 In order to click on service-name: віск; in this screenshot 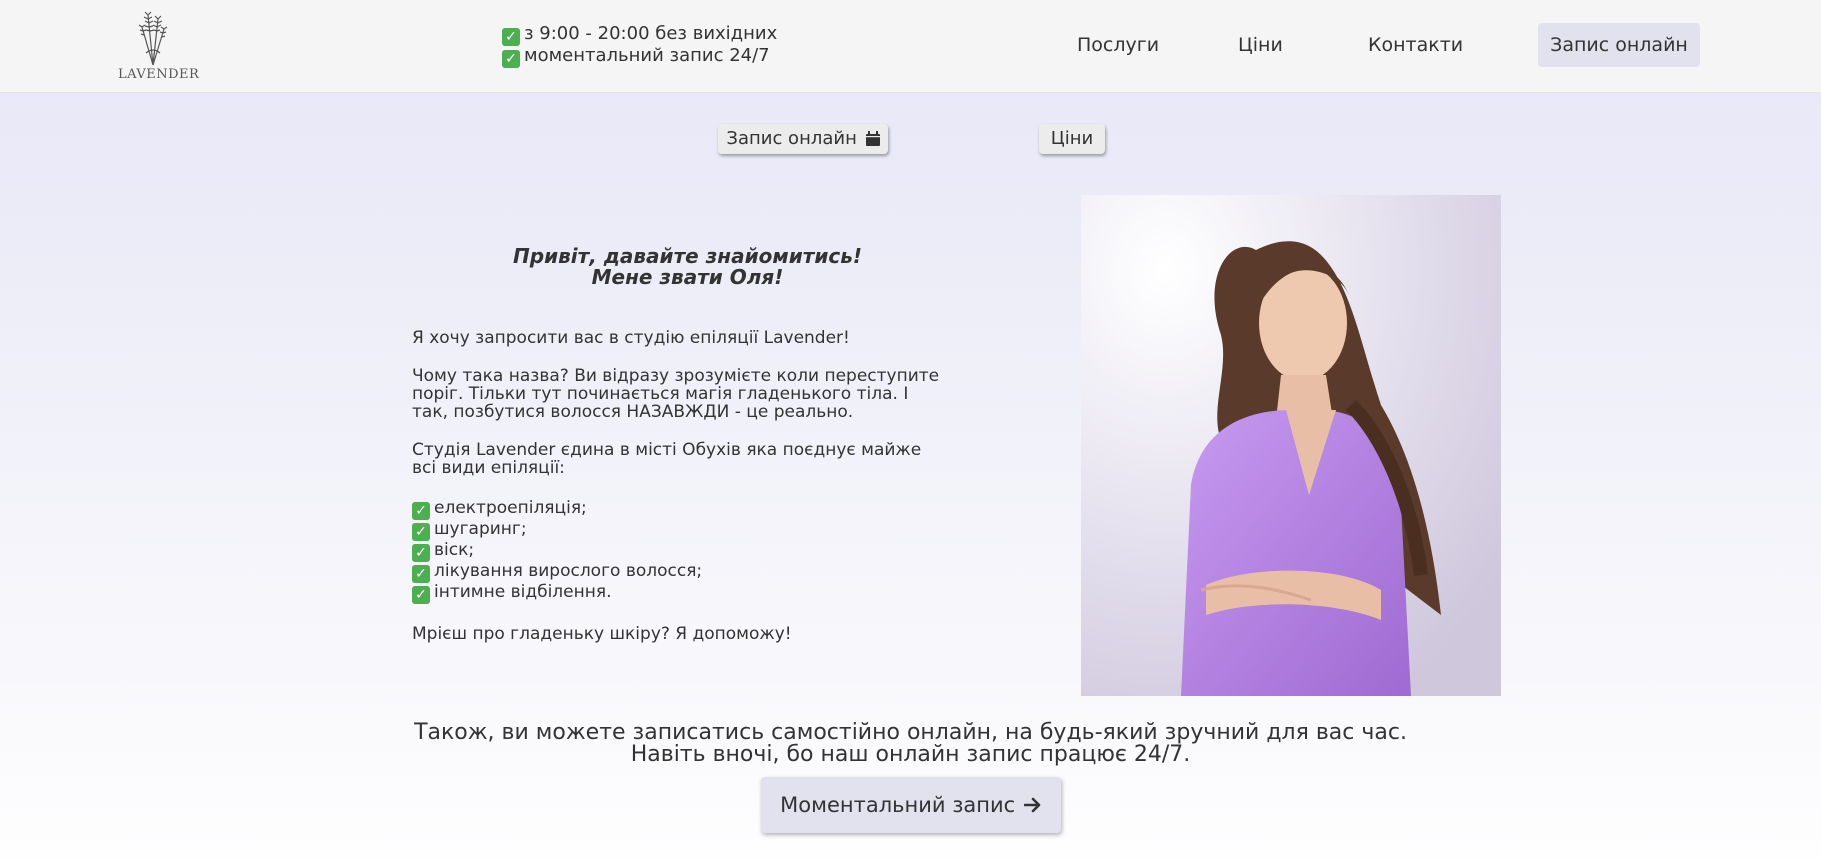, I will do `click(454, 550)`.